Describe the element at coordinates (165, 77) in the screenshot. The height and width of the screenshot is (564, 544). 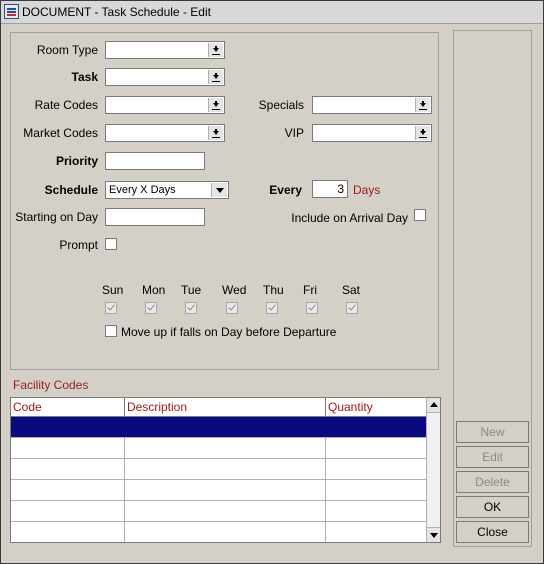
I see `task-dropdown` at that location.